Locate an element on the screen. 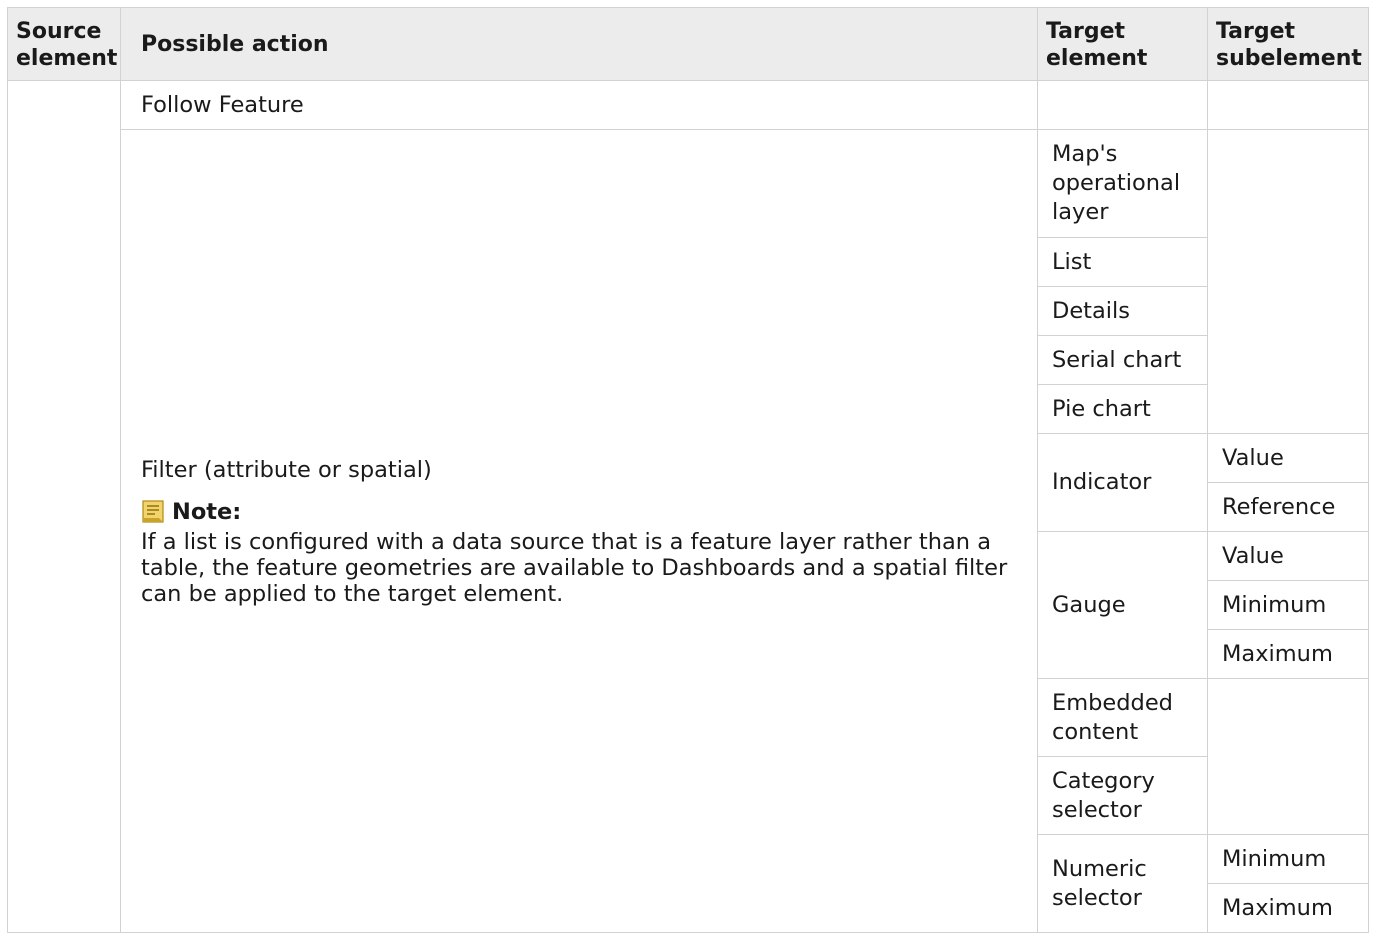  subelement-numeric-minimum: Minimum is located at coordinates (1288, 859).